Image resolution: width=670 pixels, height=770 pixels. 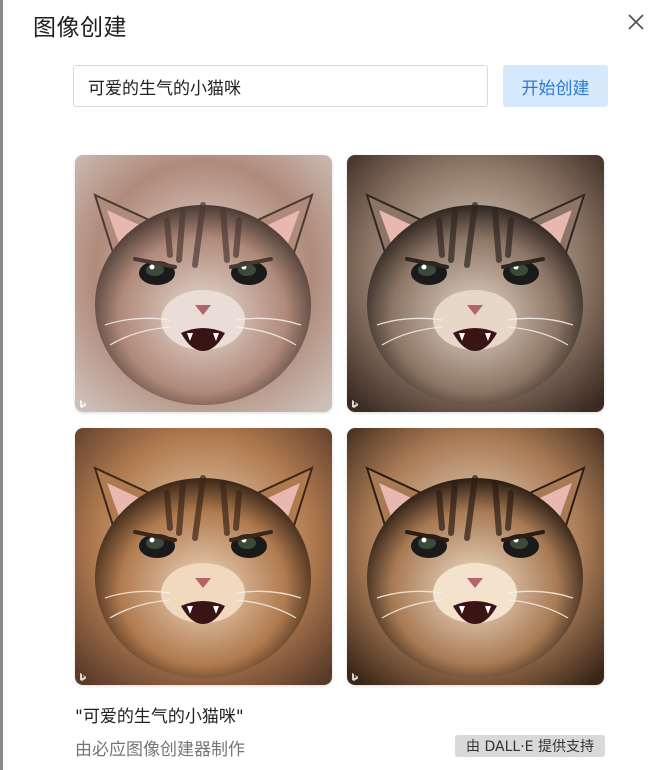 I want to click on caption-subtitle: 由必应图像创建器制作, so click(x=160, y=750).